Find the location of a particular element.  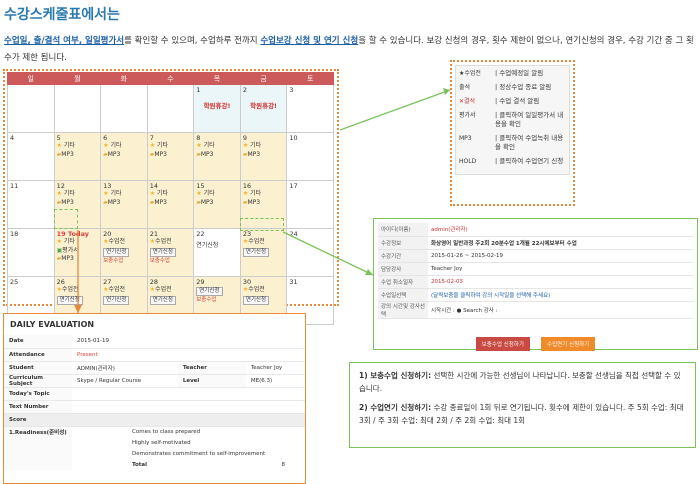

arrow-calendar-to-legend is located at coordinates (395, 110).